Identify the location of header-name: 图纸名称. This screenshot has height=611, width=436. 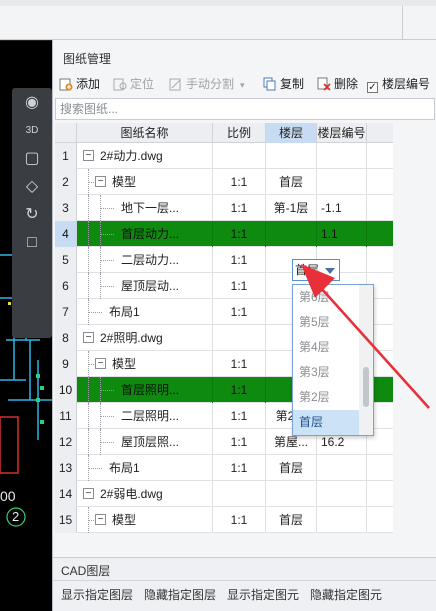
(145, 133).